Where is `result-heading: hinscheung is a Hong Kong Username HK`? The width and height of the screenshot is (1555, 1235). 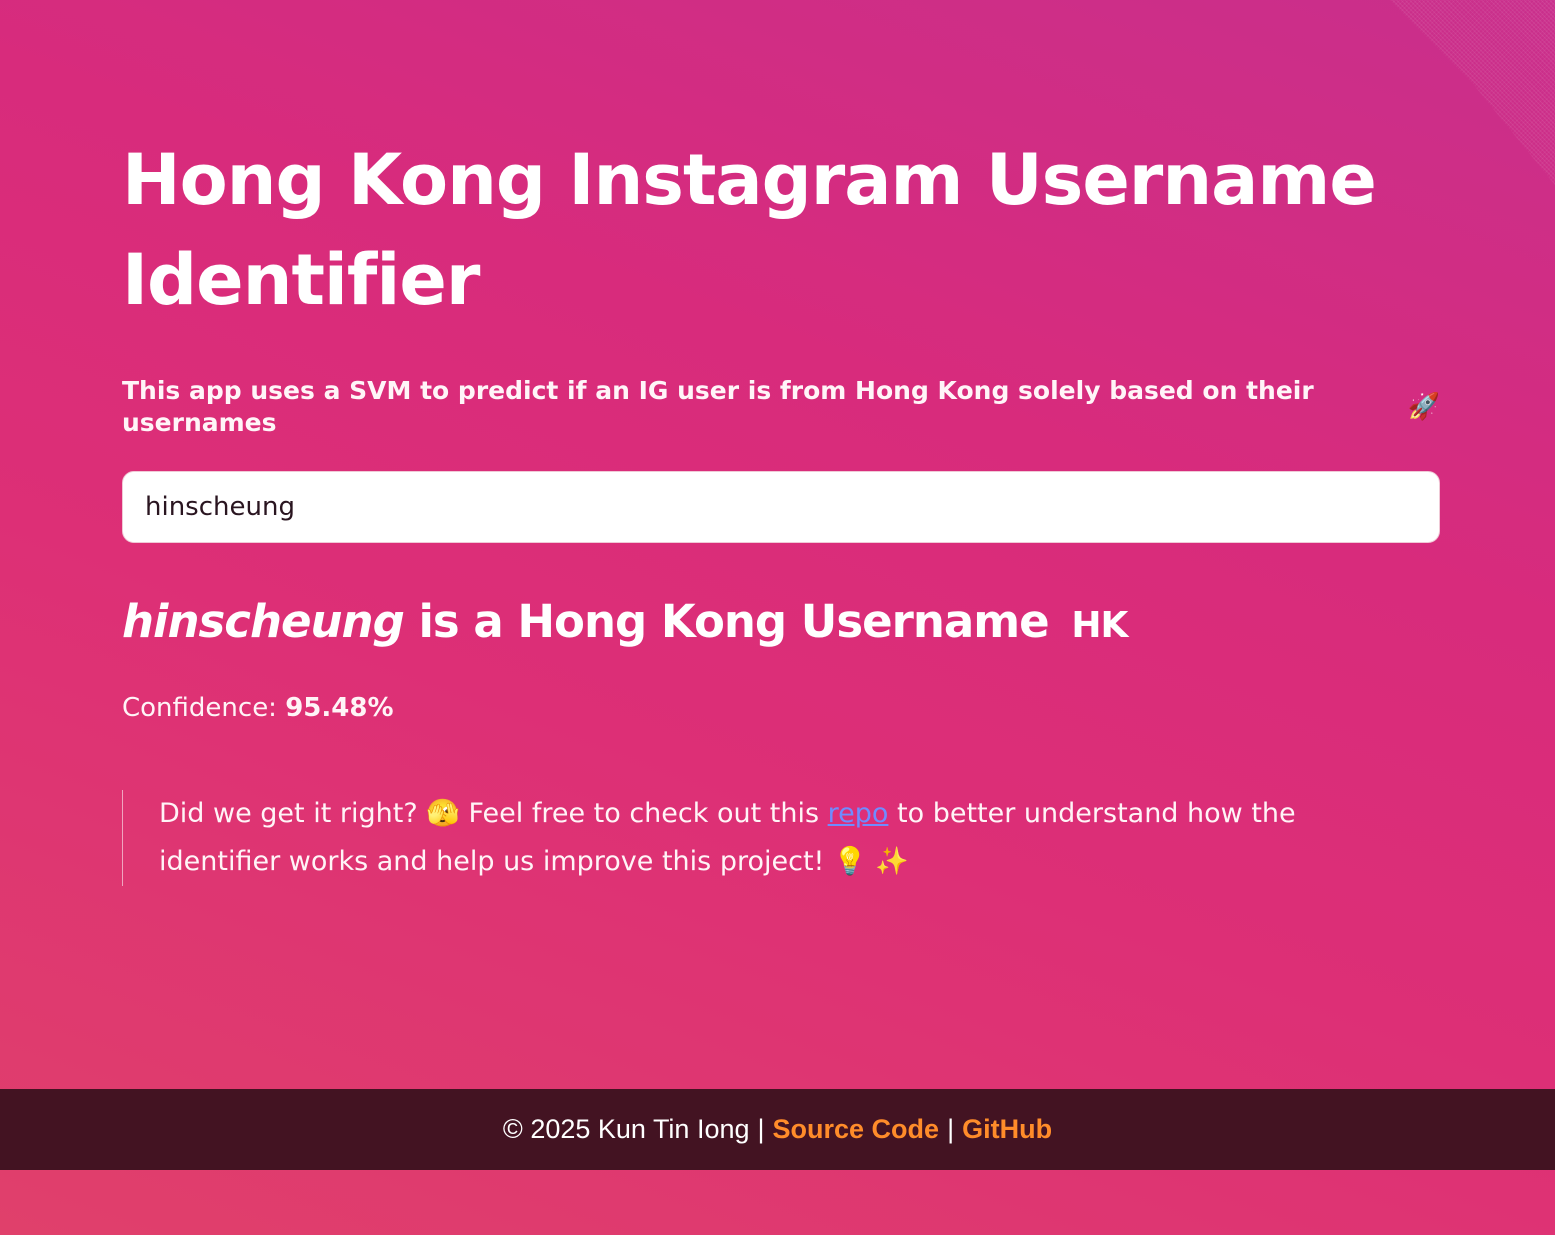 result-heading: hinscheung is a Hong Kong Username HK is located at coordinates (625, 624).